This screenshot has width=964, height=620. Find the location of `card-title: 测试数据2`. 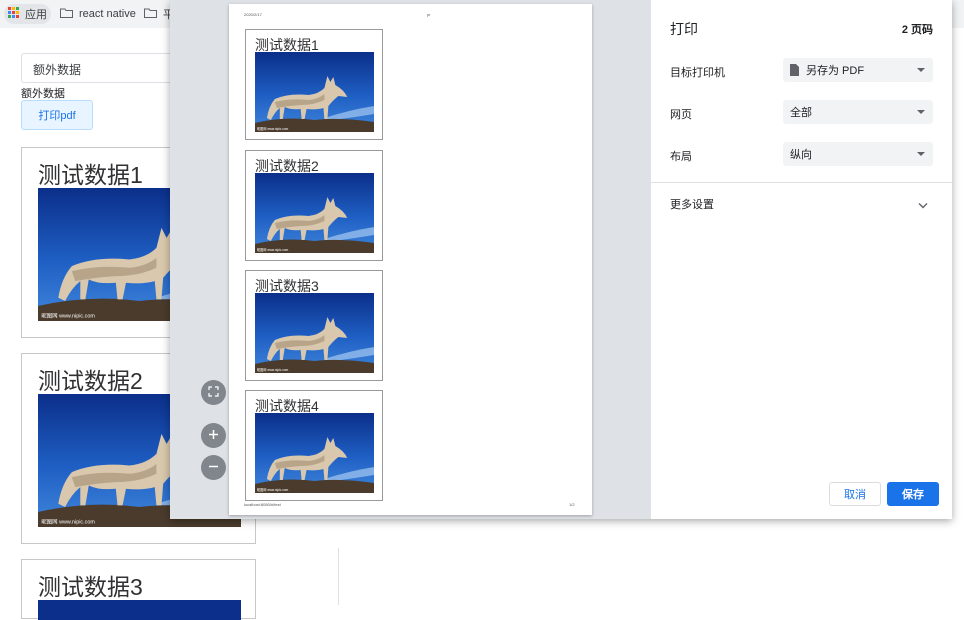

card-title: 测试数据2 is located at coordinates (90, 381).